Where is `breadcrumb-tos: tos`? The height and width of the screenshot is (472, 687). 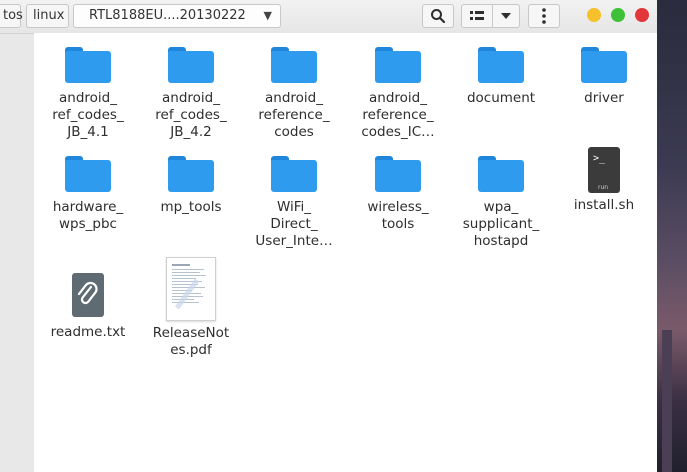
breadcrumb-tos: tos is located at coordinates (11, 16).